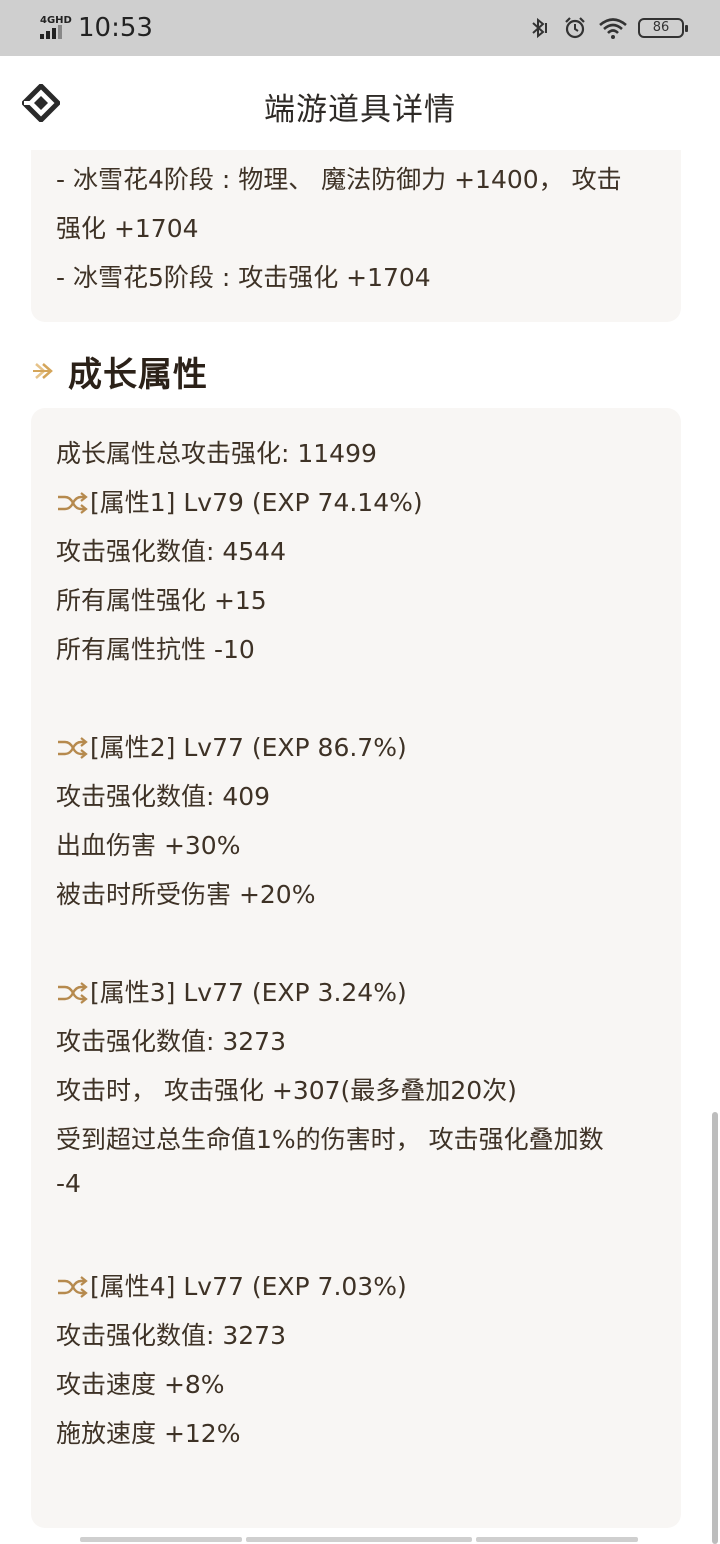 This screenshot has width=720, height=1544. I want to click on attribute-line: 所有属性抗性 -10, so click(155, 649).